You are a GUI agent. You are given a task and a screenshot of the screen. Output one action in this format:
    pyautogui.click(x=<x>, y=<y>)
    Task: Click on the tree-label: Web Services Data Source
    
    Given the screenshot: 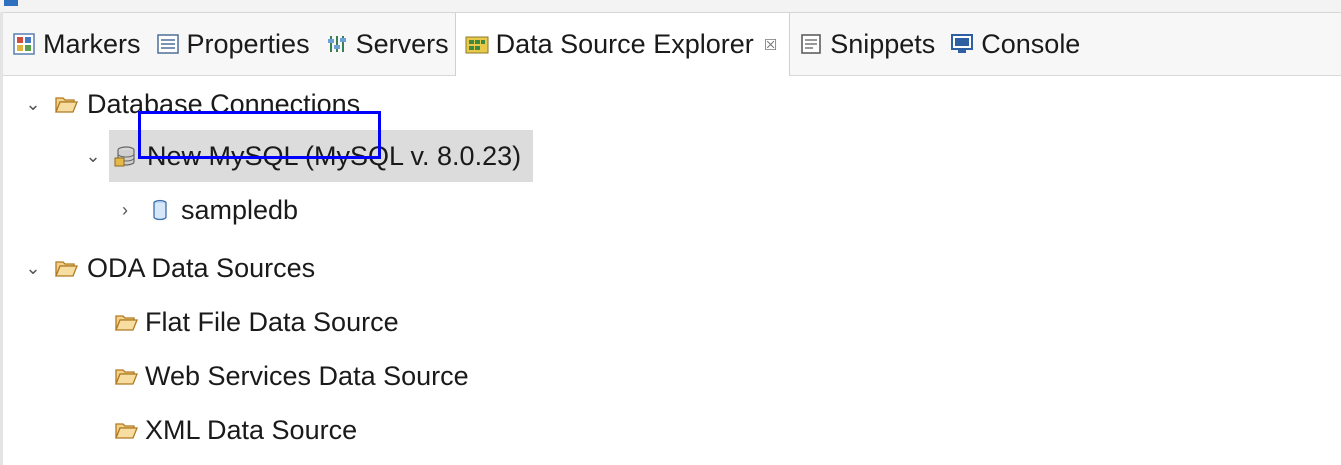 What is the action you would take?
    pyautogui.click(x=307, y=375)
    